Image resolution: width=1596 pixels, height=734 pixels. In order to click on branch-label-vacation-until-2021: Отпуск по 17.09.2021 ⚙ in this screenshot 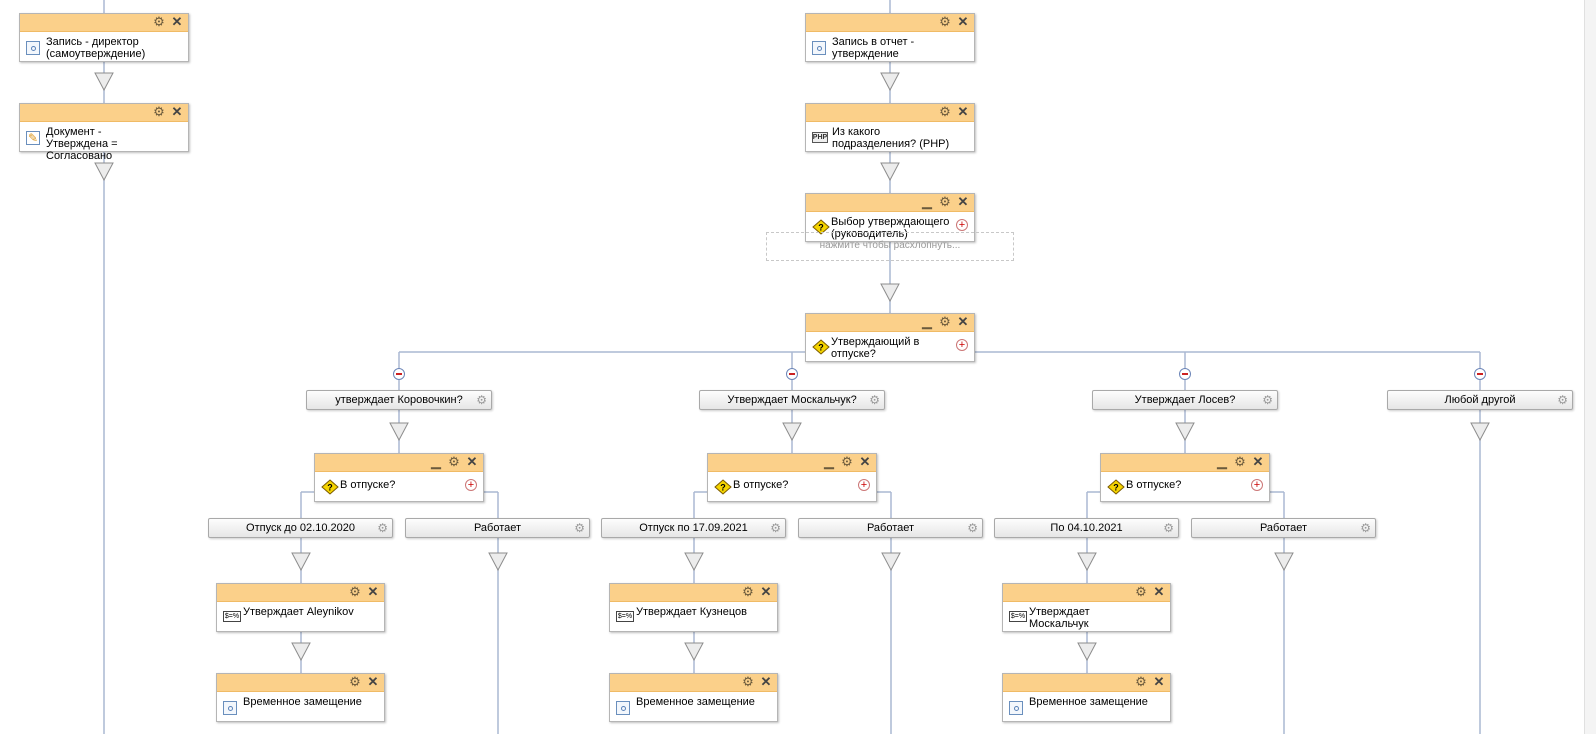, I will do `click(693, 528)`.